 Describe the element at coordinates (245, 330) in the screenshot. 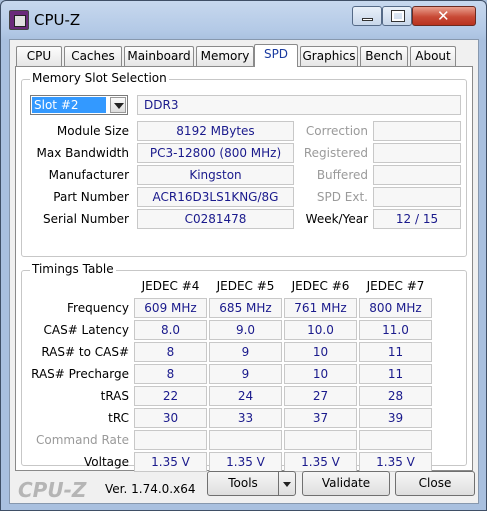

I see `timing-cell: 9.0` at that location.